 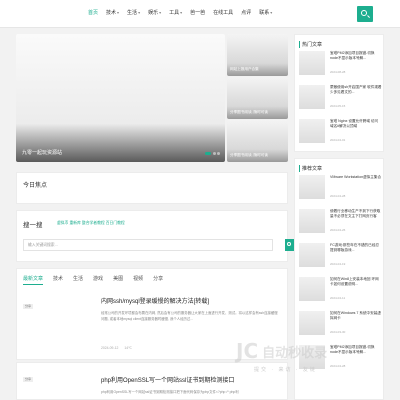 I want to click on sidebar-article-date: 2024-05-15, so click(x=338, y=106).